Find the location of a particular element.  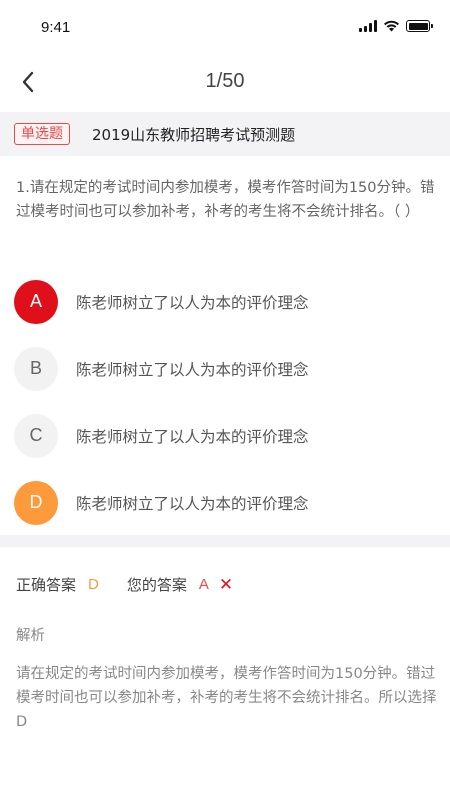

analysis-title: 解析 is located at coordinates (30, 636).